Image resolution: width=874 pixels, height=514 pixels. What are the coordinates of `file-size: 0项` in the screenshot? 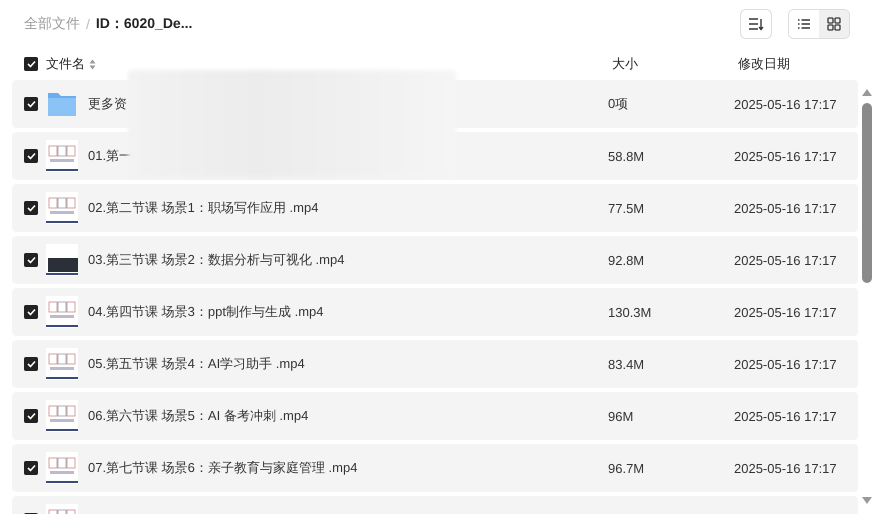 It's located at (619, 104).